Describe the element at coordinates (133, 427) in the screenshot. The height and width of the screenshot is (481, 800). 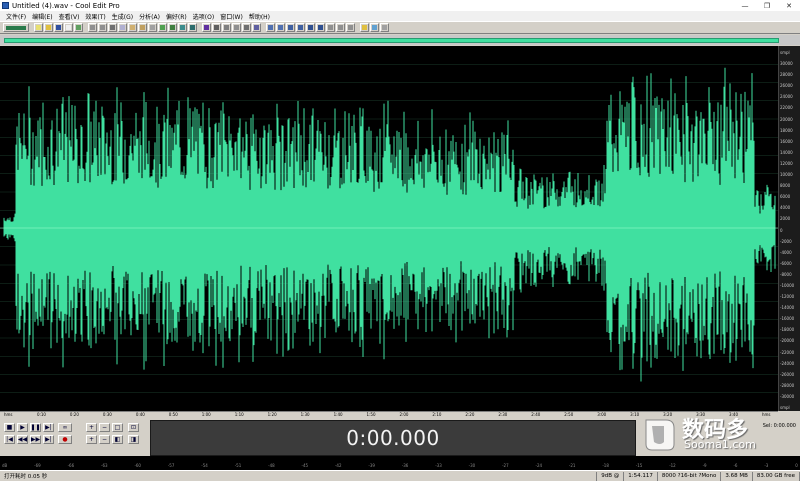
I see `zoom-selection-button: ⊡` at that location.